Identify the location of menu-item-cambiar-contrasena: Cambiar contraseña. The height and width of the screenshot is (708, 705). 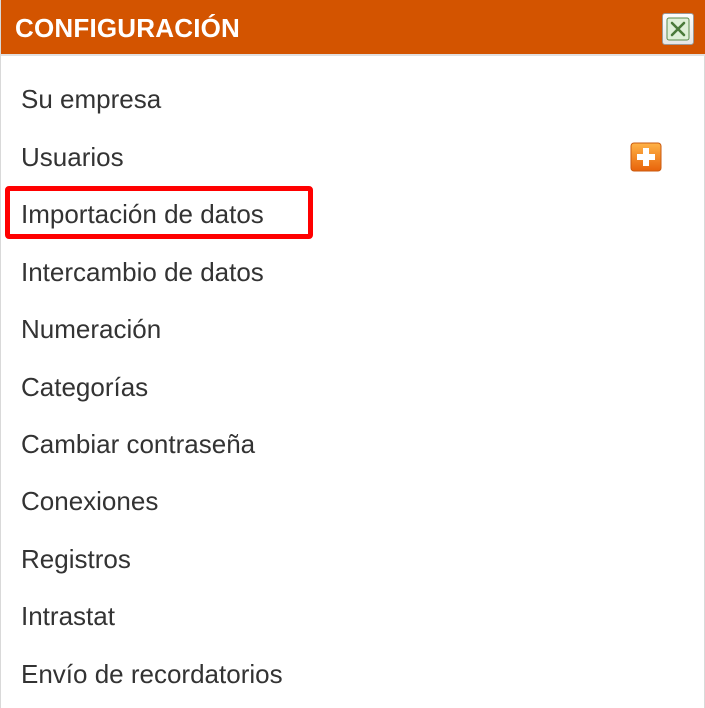
(138, 444).